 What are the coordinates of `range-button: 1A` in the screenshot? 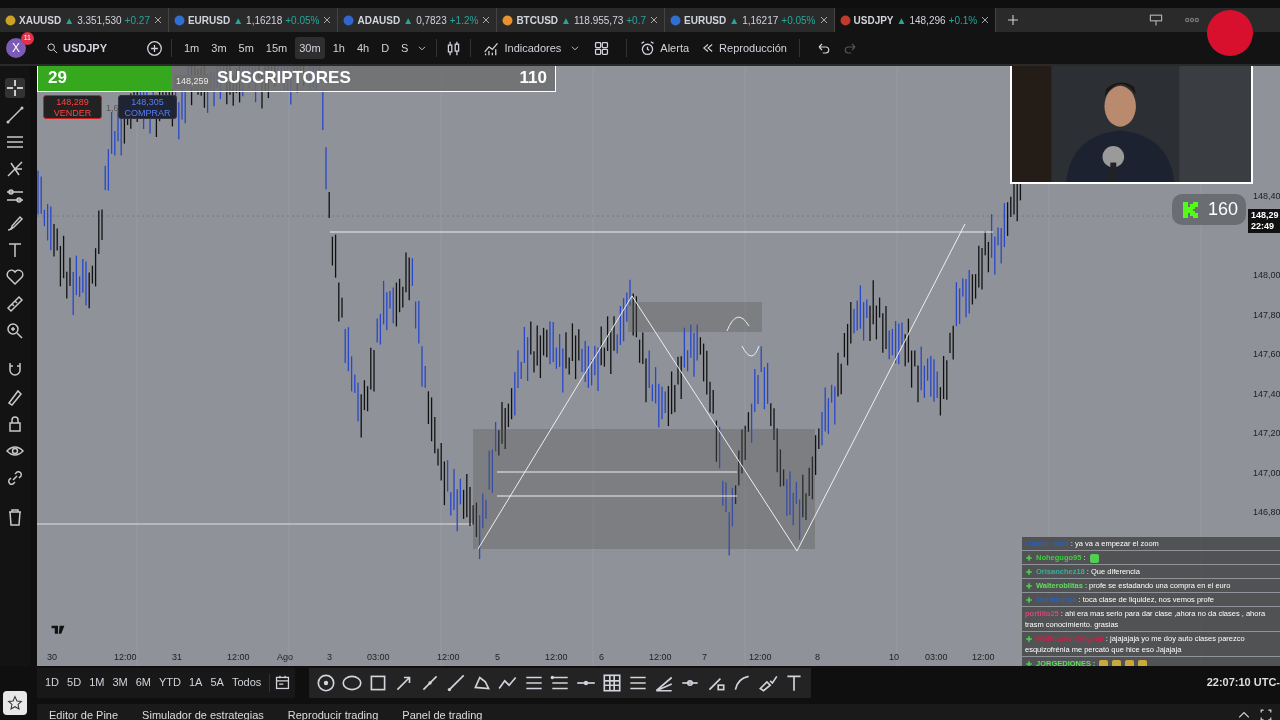 It's located at (195, 682).